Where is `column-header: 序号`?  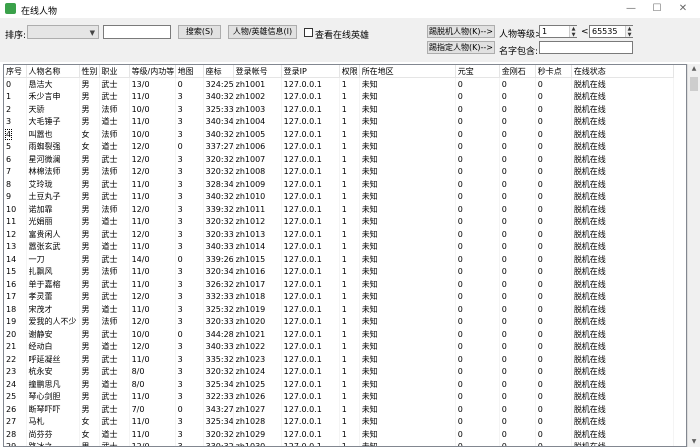 column-header: 序号 is located at coordinates (15, 71).